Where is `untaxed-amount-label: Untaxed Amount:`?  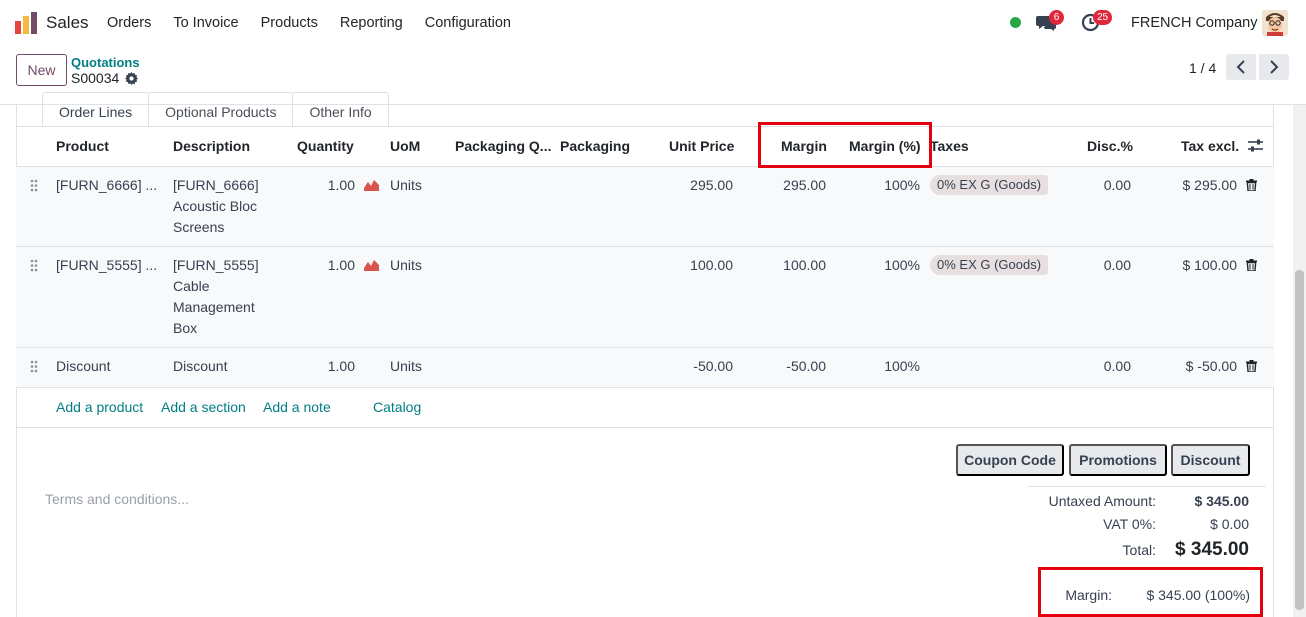
untaxed-amount-label: Untaxed Amount: is located at coordinates (1102, 501).